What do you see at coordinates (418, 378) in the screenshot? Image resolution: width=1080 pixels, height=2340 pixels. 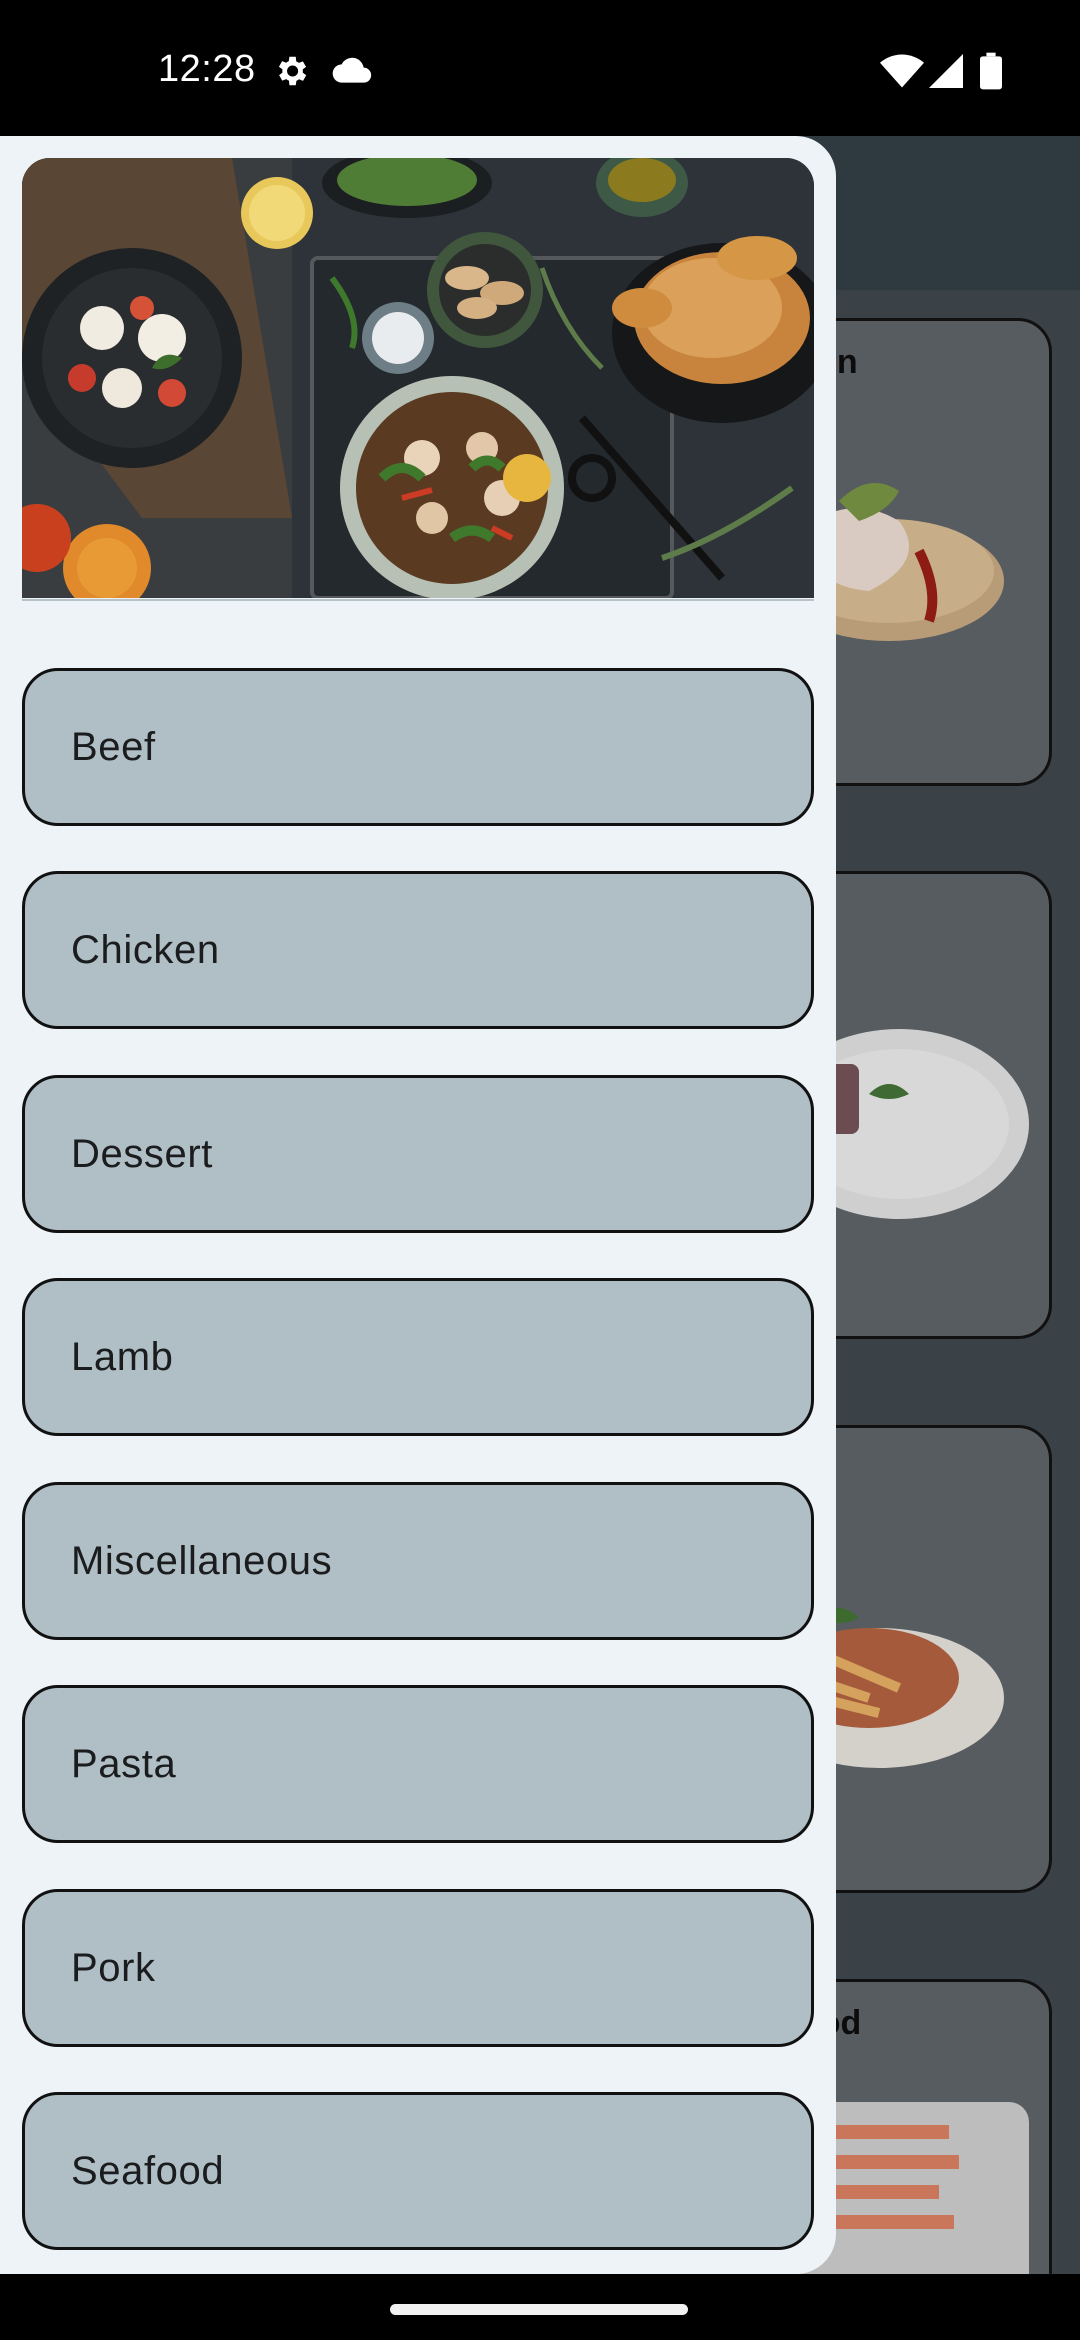 I see `food-spread-image` at bounding box center [418, 378].